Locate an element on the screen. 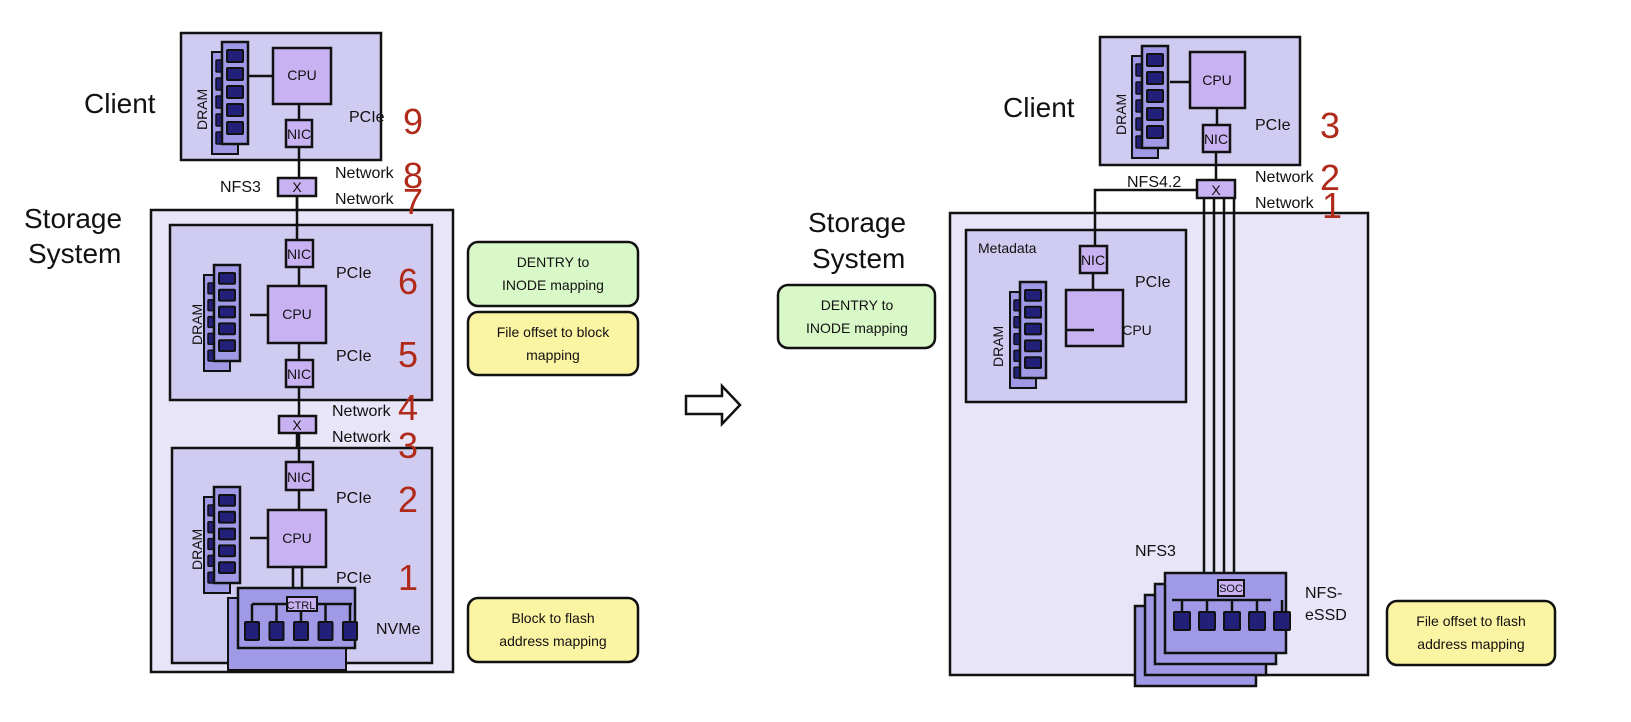 Image resolution: width=1631 pixels, height=722 pixels. protocol-label: NFS4.2 is located at coordinates (1154, 182).